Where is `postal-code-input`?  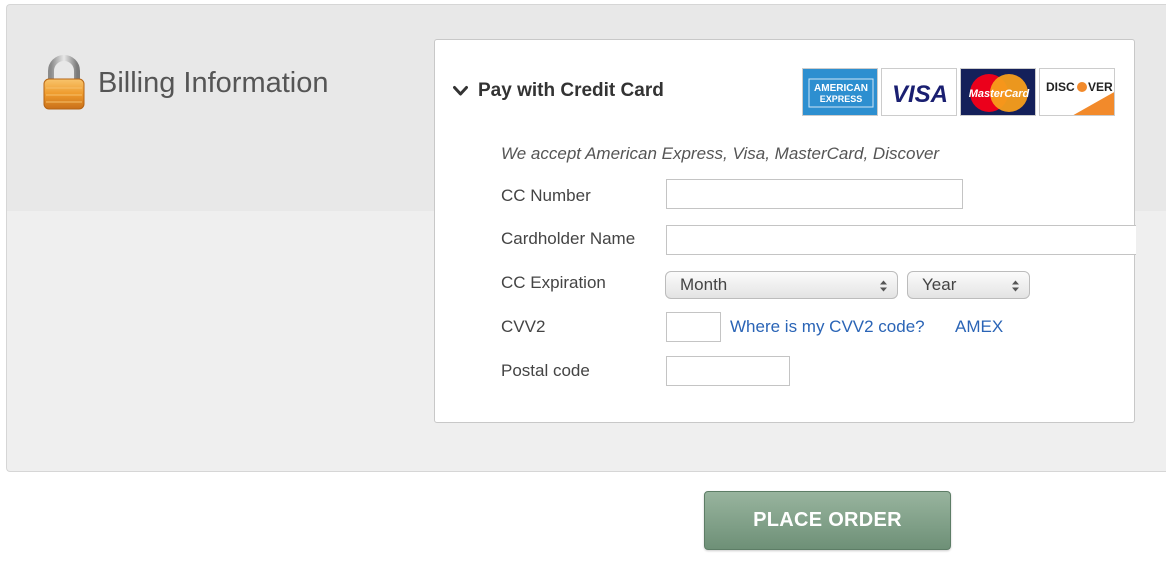
postal-code-input is located at coordinates (728, 371).